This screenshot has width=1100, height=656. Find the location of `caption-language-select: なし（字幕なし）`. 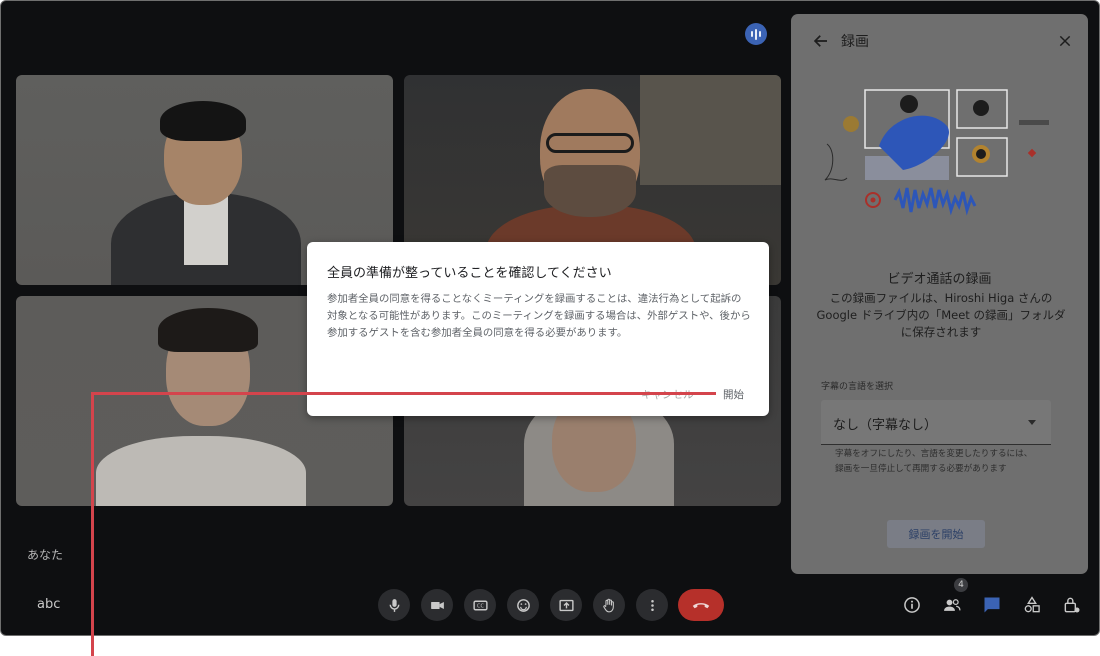

caption-language-select: なし（字幕なし） is located at coordinates (936, 422).